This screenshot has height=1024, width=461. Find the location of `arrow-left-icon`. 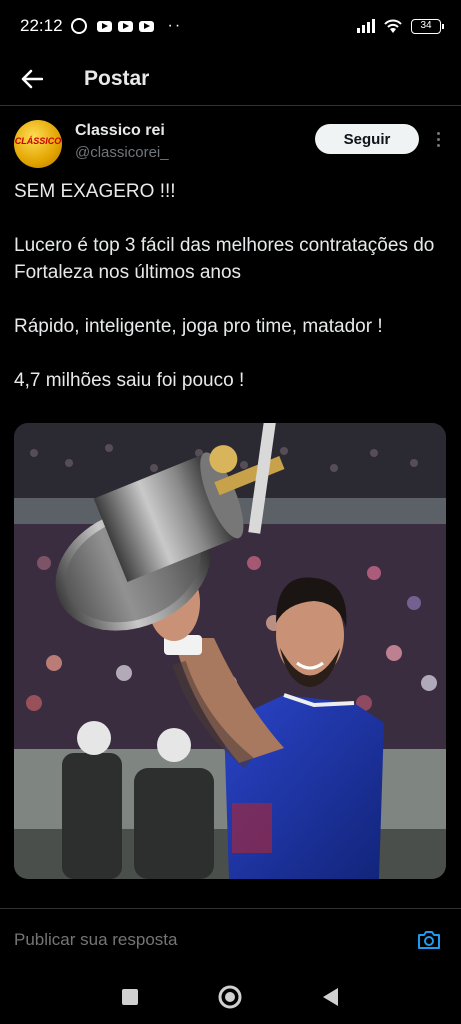

arrow-left-icon is located at coordinates (32, 78).